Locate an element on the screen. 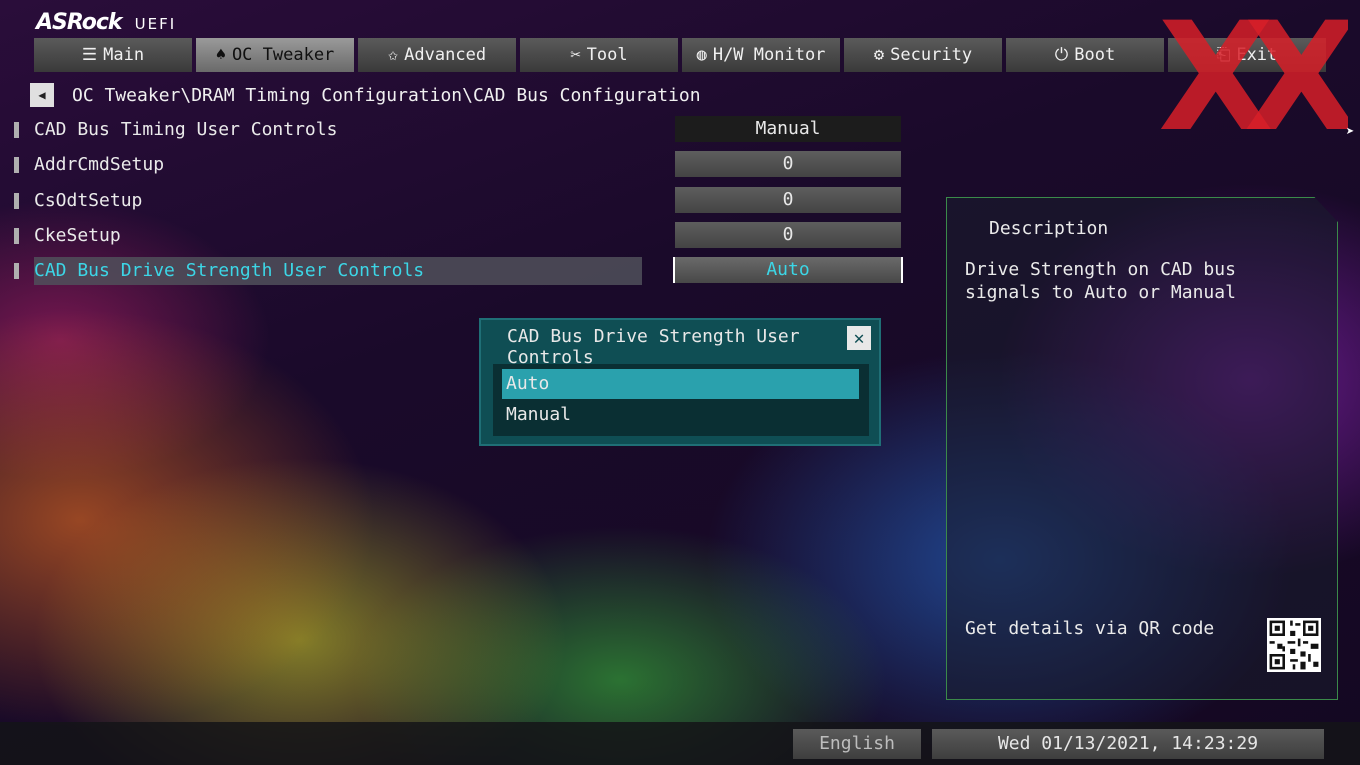  tab-oc-tweaker: ♠ OC Tweaker is located at coordinates (275, 55).